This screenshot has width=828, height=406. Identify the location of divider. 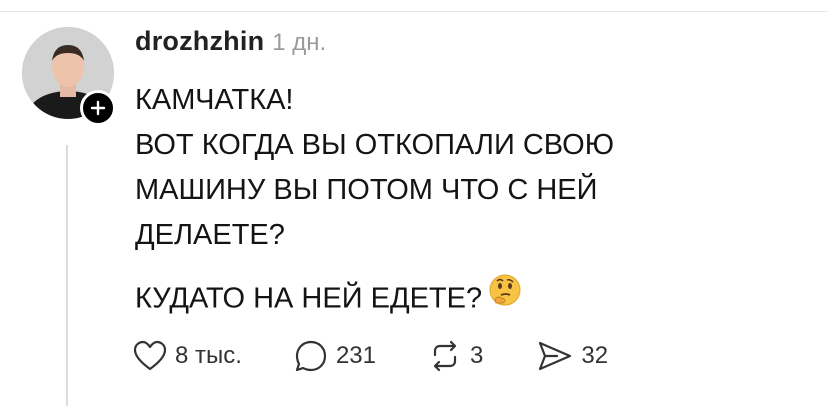
(414, 11).